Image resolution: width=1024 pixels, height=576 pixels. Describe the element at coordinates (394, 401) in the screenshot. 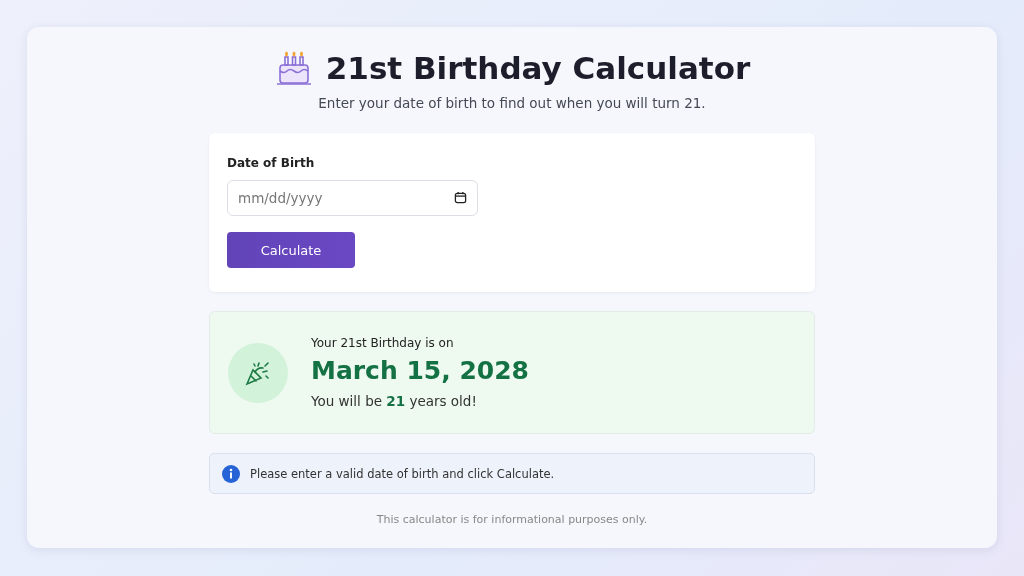

I see `age-message: You will be 21 years old!` at that location.